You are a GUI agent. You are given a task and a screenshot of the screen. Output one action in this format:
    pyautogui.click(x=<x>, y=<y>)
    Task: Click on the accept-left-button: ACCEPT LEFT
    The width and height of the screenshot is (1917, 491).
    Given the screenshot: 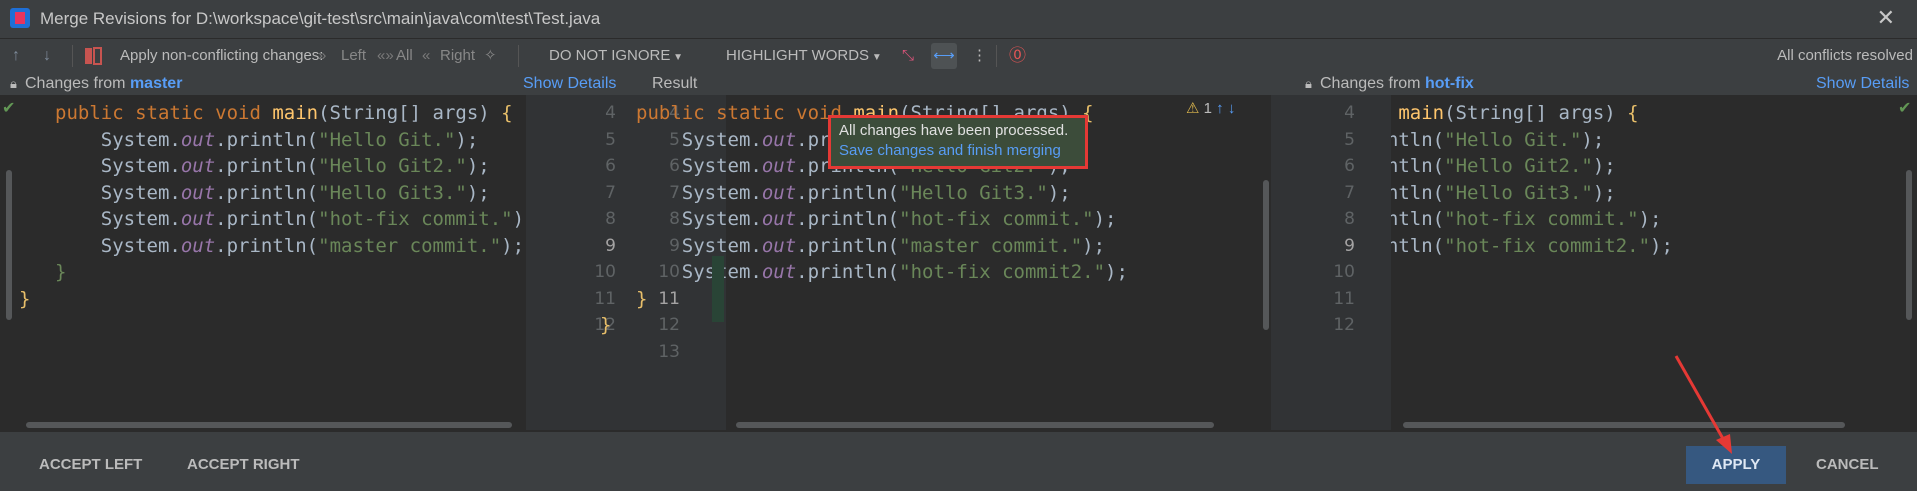 What is the action you would take?
    pyautogui.click(x=90, y=465)
    